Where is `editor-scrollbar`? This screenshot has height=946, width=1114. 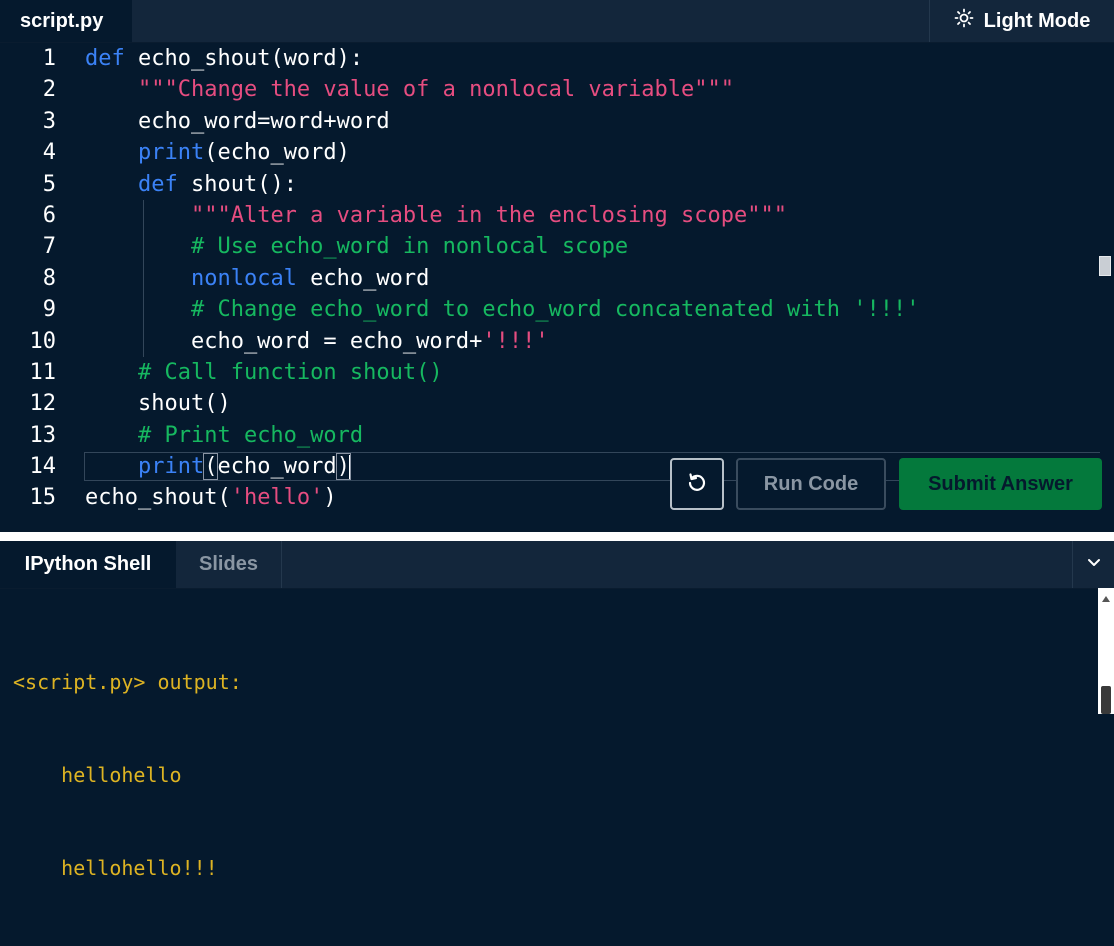 editor-scrollbar is located at coordinates (1105, 266).